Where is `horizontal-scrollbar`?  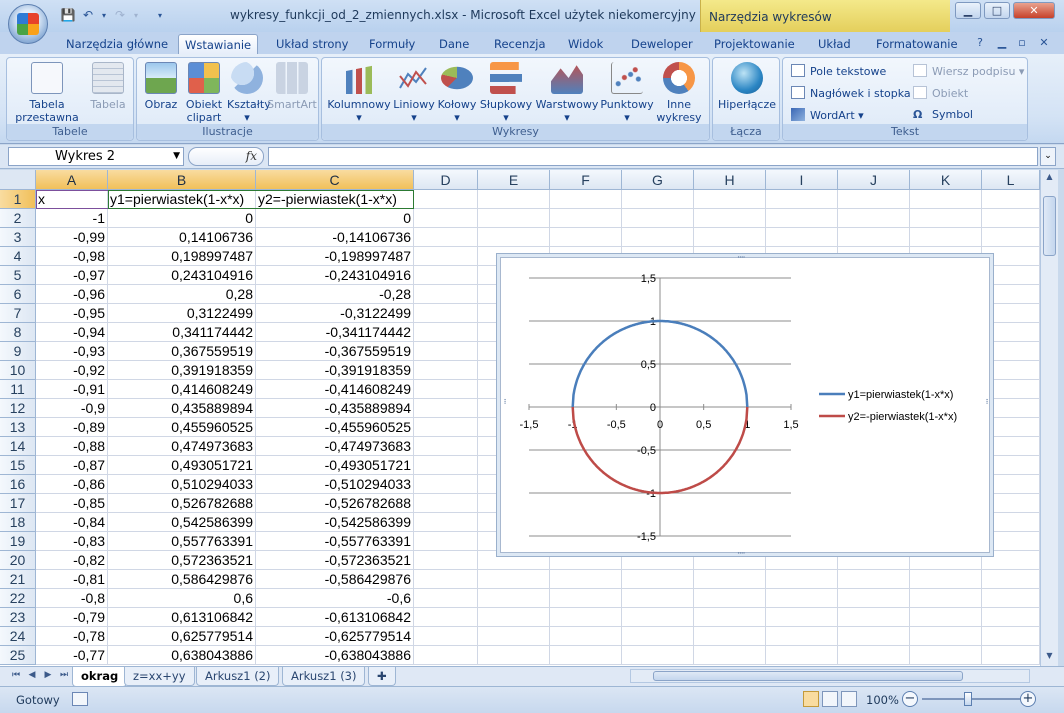
horizontal-scrollbar is located at coordinates (830, 676).